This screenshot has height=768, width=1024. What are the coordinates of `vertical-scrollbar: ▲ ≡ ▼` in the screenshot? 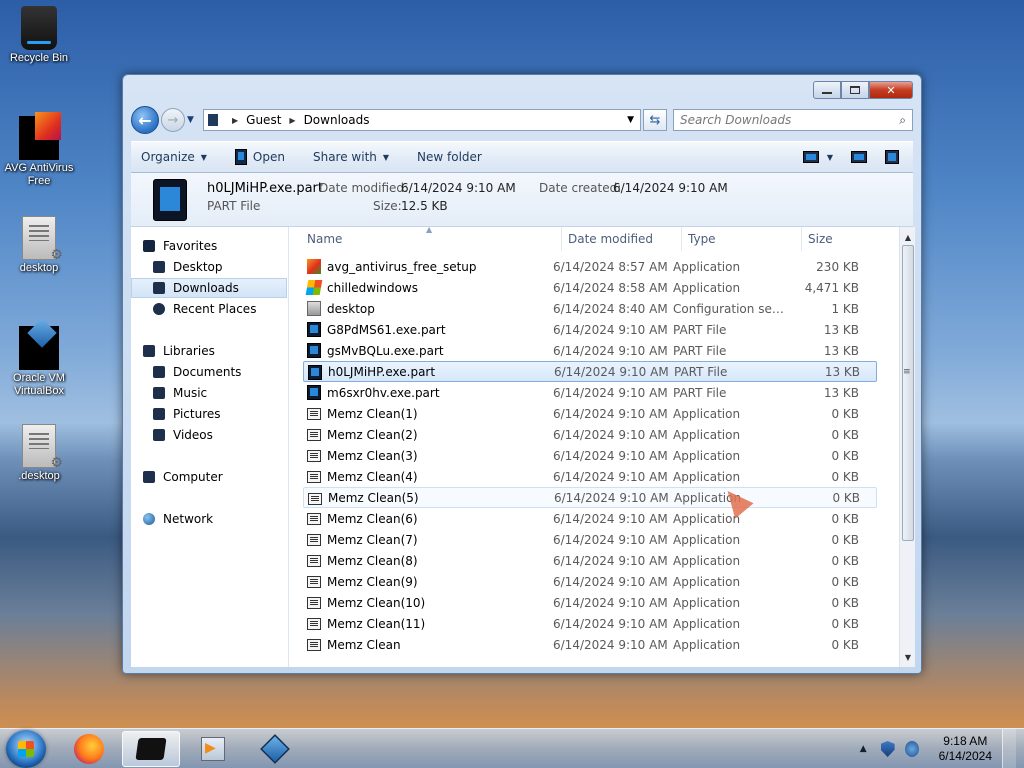 It's located at (907, 447).